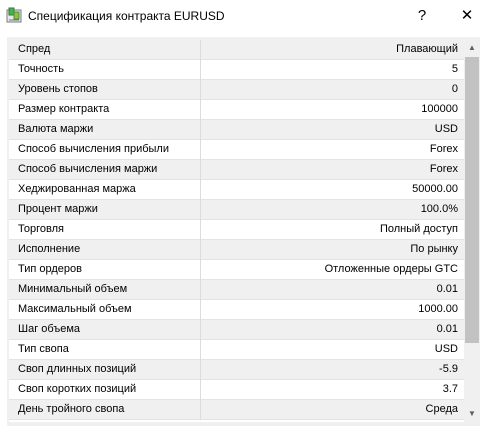  I want to click on vertical-scrollbar: ▲ ▼, so click(472, 231).